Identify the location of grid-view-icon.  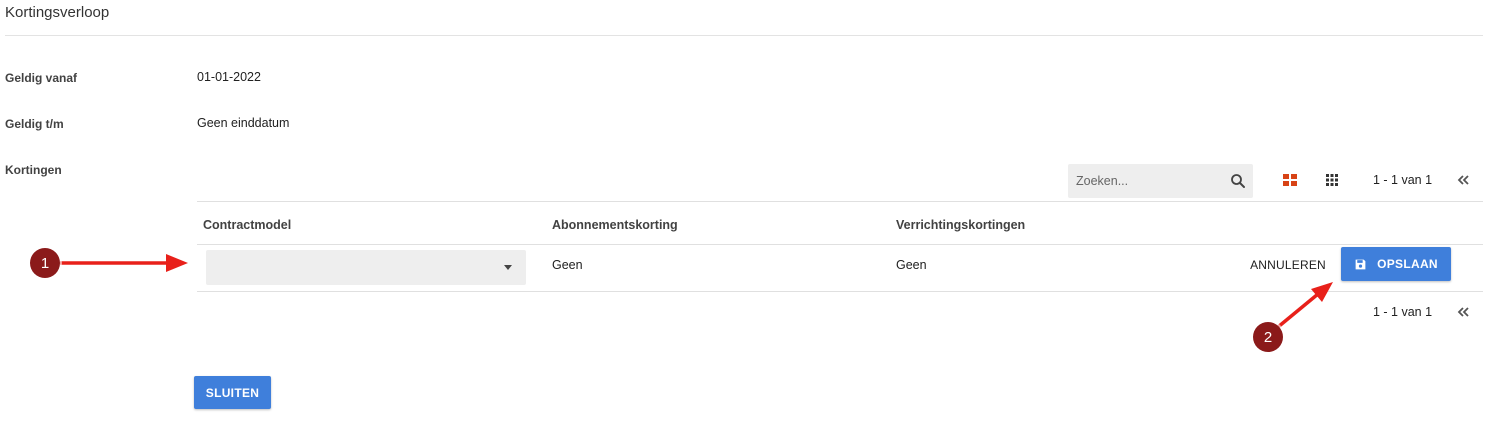
(1332, 180).